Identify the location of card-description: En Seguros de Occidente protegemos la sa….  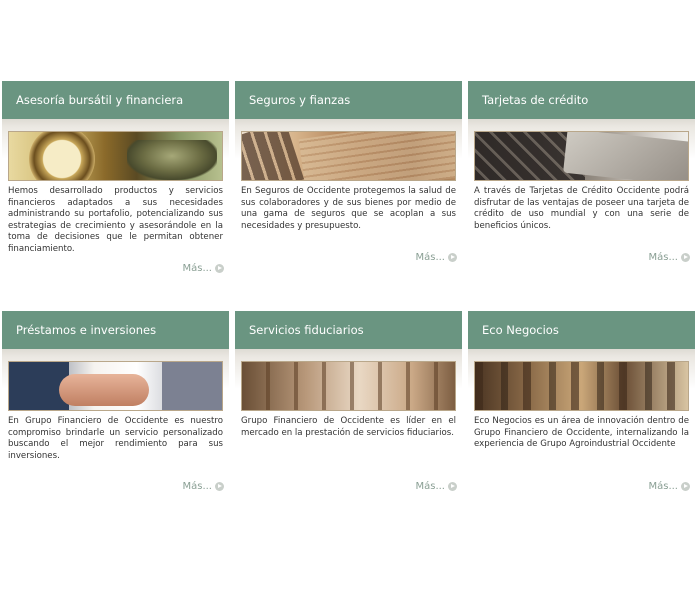
(348, 208).